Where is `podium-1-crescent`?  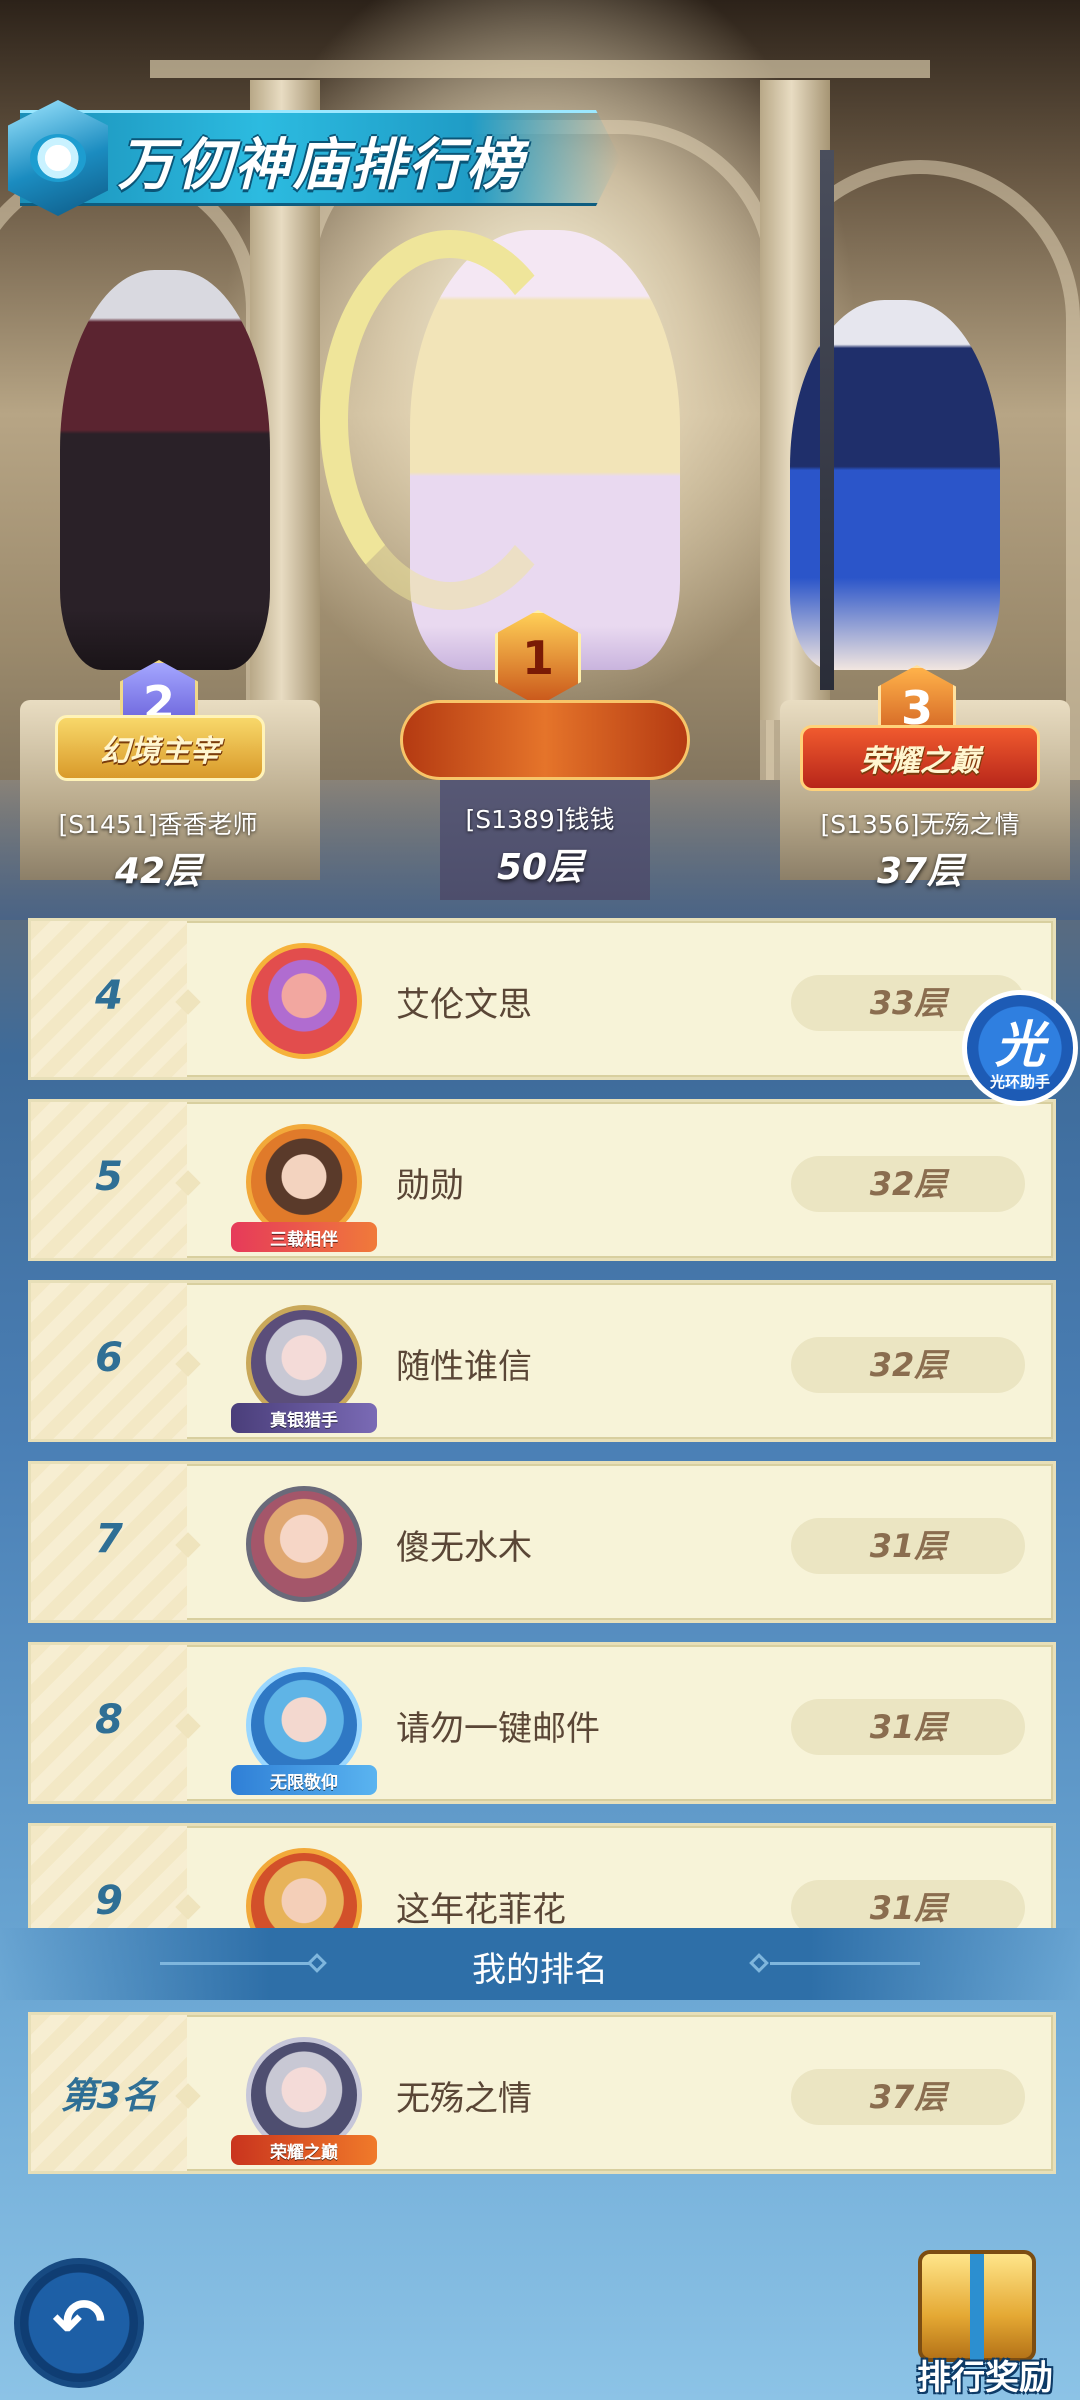 podium-1-crescent is located at coordinates (450, 420).